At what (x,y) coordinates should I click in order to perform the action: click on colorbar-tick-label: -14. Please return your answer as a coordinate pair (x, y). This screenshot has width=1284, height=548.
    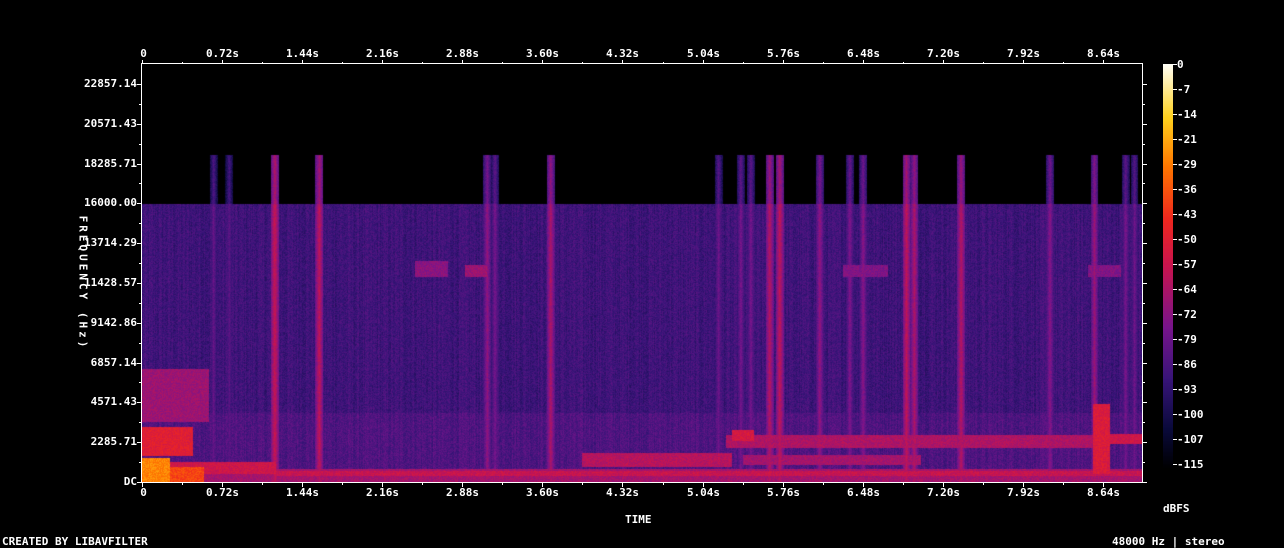
    Looking at the image, I should click on (1187, 114).